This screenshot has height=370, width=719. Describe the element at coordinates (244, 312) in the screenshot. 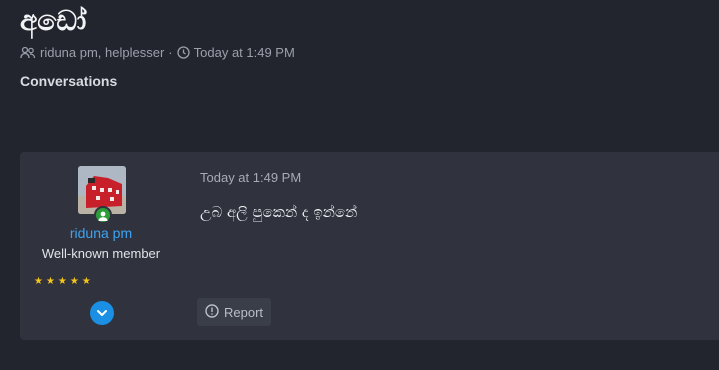

I see `report-label: Report` at that location.